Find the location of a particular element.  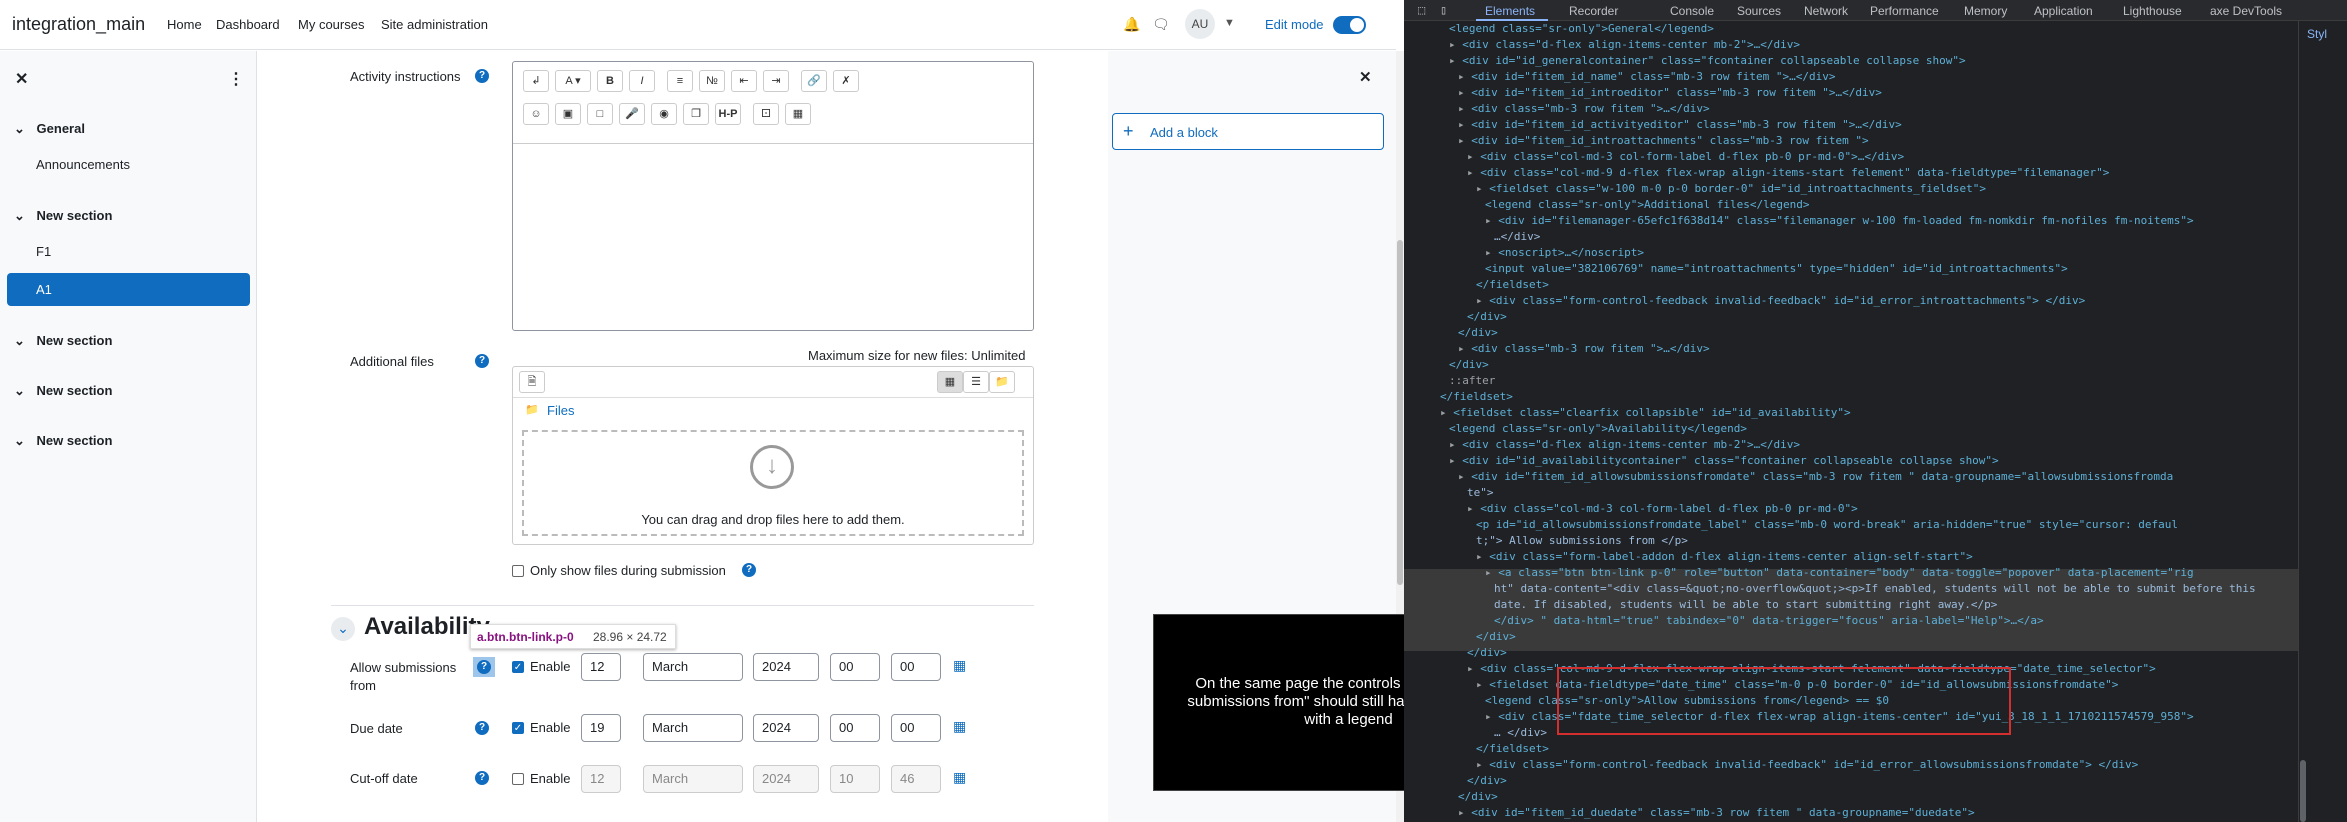

site-brand: integration_main is located at coordinates (78, 24).